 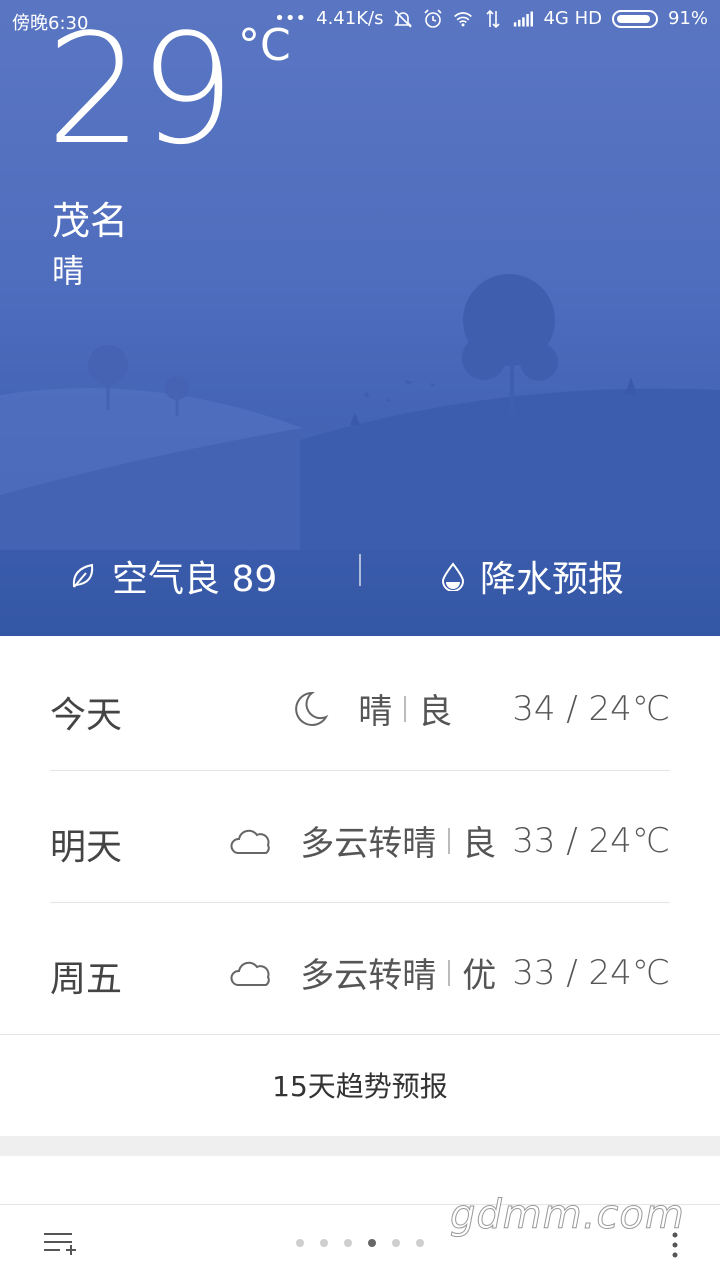 I want to click on battery-icon, so click(x=634, y=18).